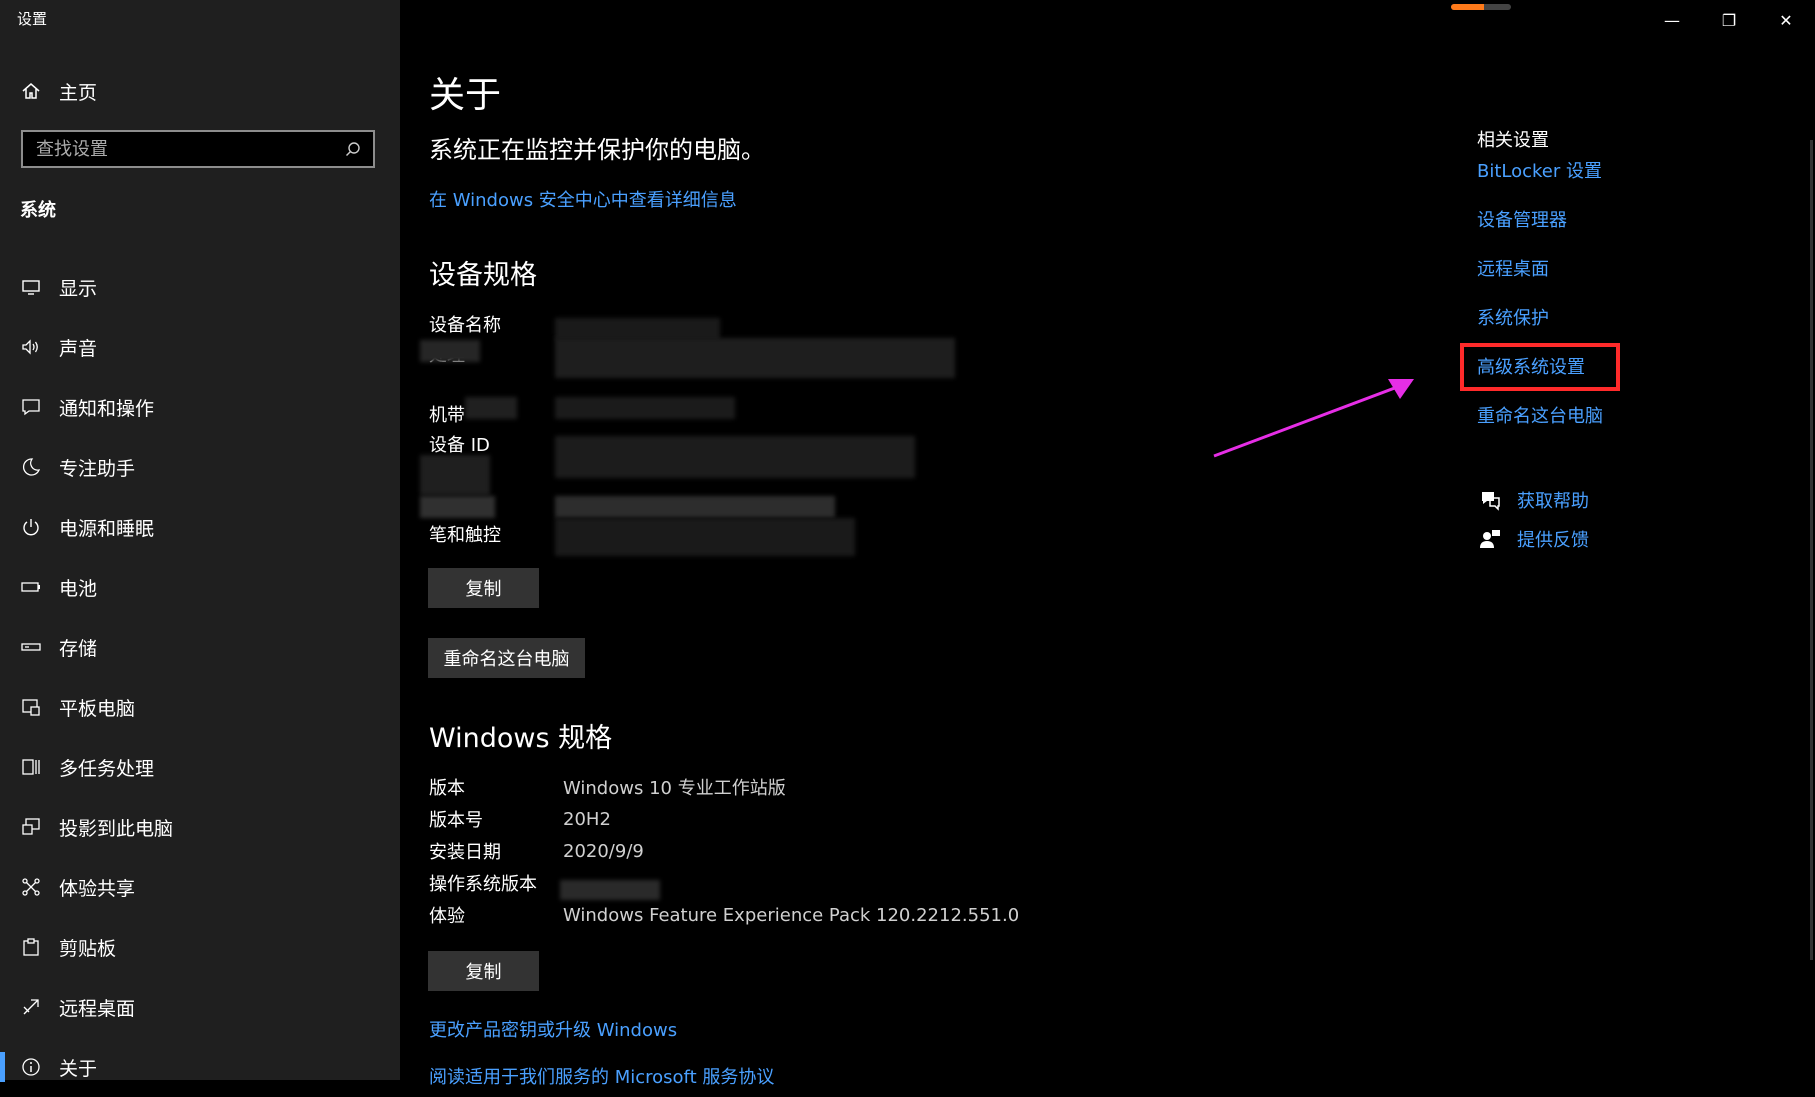 This screenshot has width=1815, height=1097. I want to click on page-title: 关于, so click(465, 95).